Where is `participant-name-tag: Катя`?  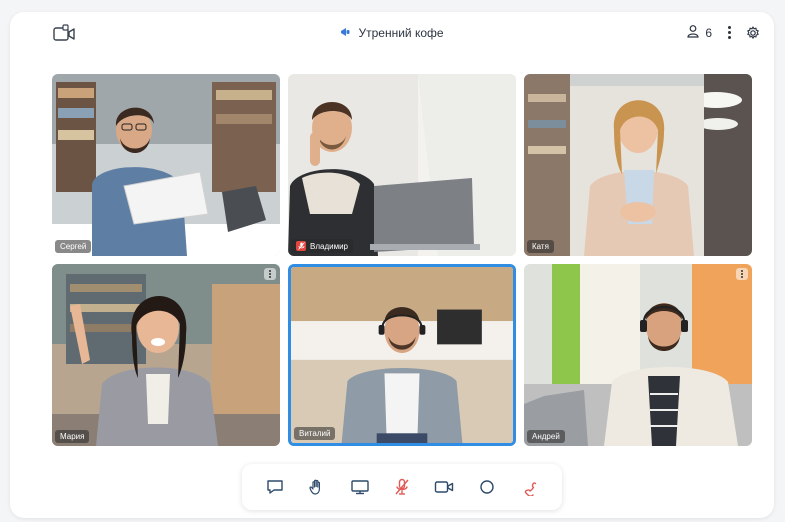 participant-name-tag: Катя is located at coordinates (540, 246).